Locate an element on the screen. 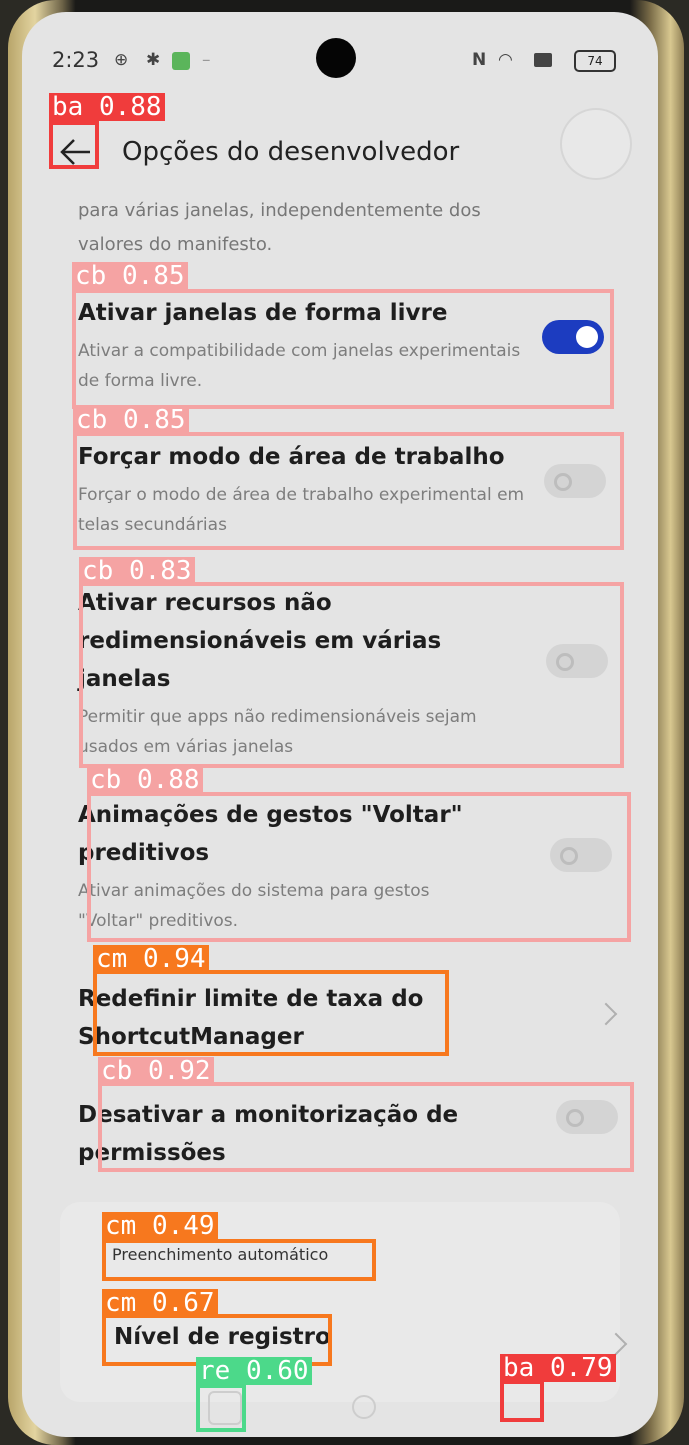 The height and width of the screenshot is (1445, 689). home-button is located at coordinates (364, 1407).